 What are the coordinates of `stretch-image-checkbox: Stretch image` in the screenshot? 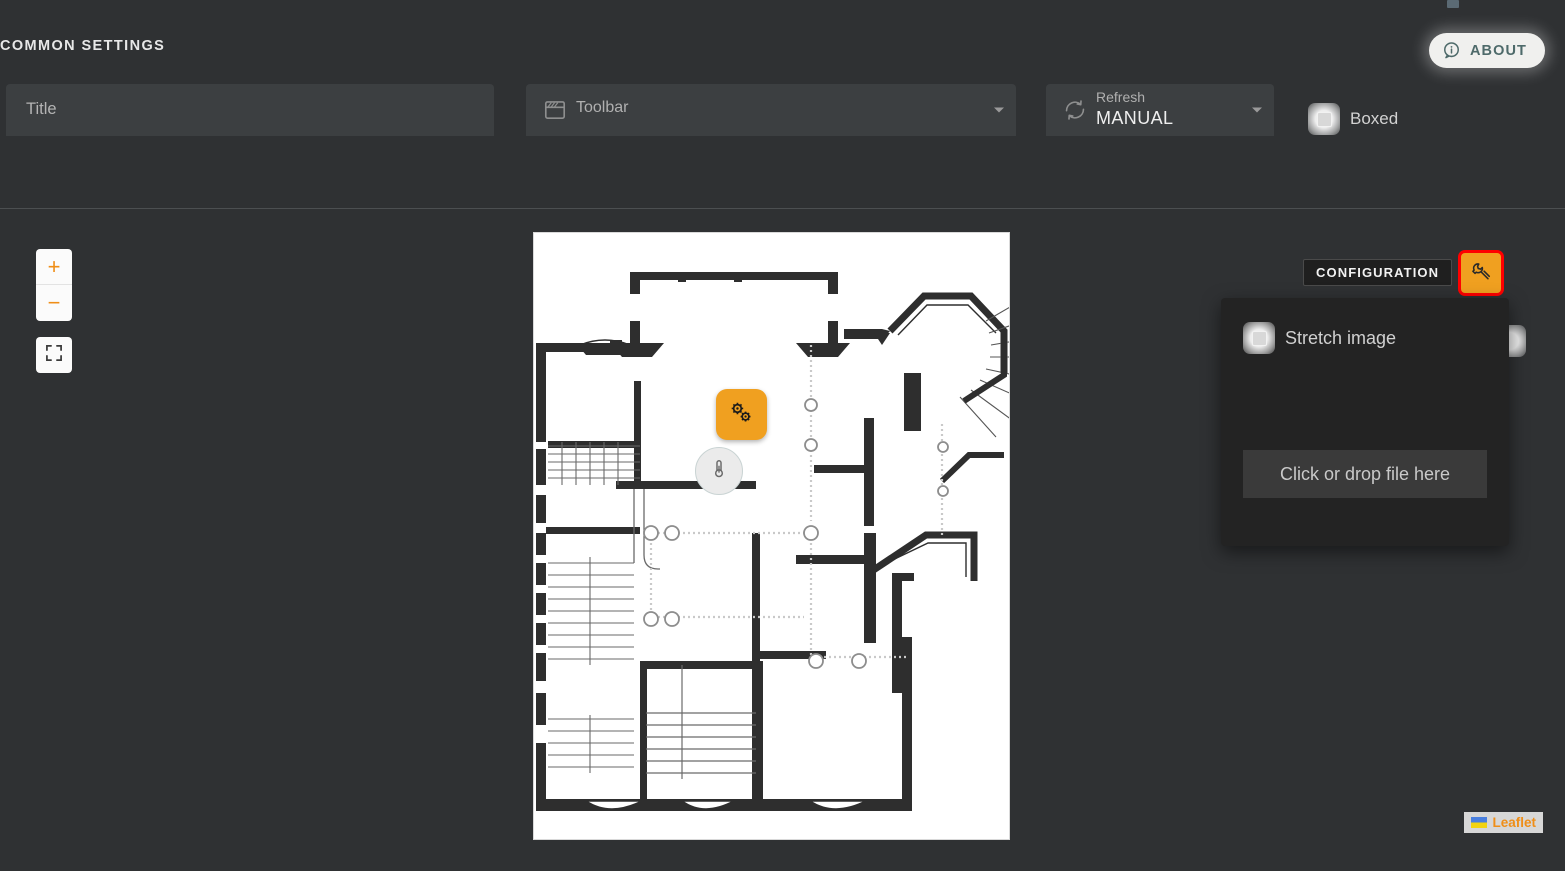 It's located at (1365, 338).